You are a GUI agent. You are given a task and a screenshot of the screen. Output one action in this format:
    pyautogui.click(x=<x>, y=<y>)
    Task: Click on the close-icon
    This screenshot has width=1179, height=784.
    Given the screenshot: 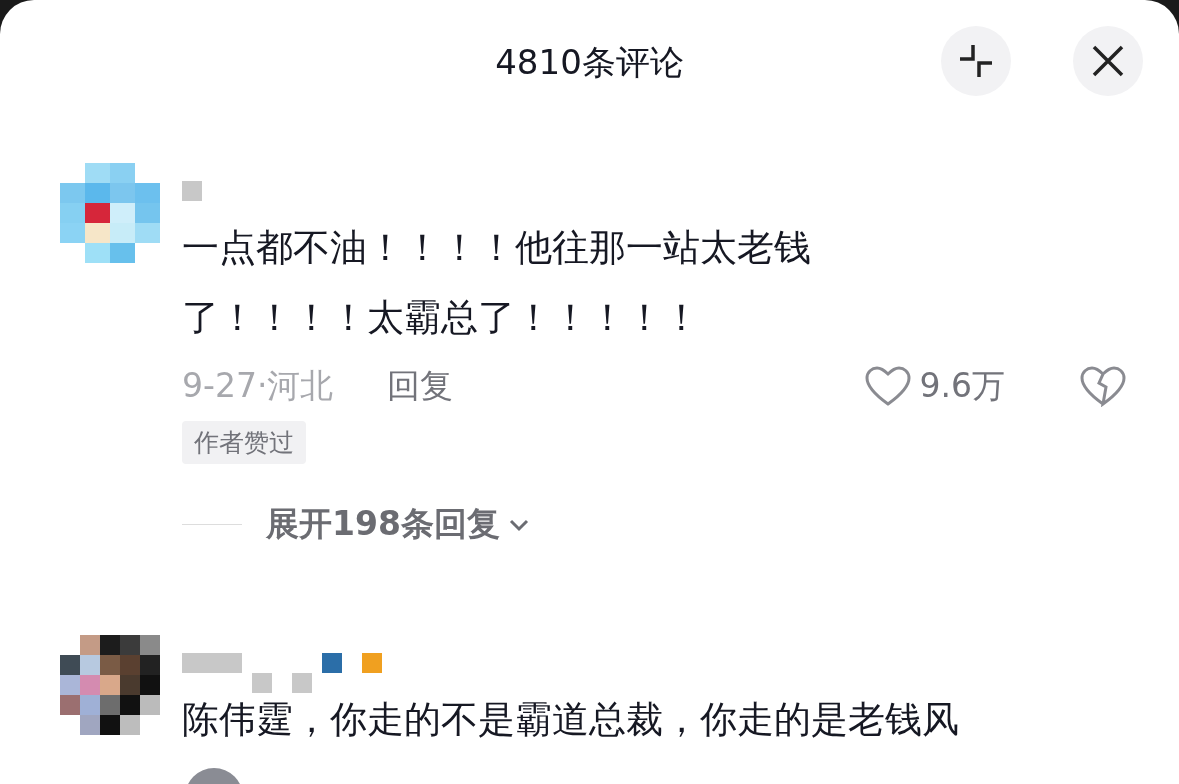 What is the action you would take?
    pyautogui.click(x=1108, y=61)
    